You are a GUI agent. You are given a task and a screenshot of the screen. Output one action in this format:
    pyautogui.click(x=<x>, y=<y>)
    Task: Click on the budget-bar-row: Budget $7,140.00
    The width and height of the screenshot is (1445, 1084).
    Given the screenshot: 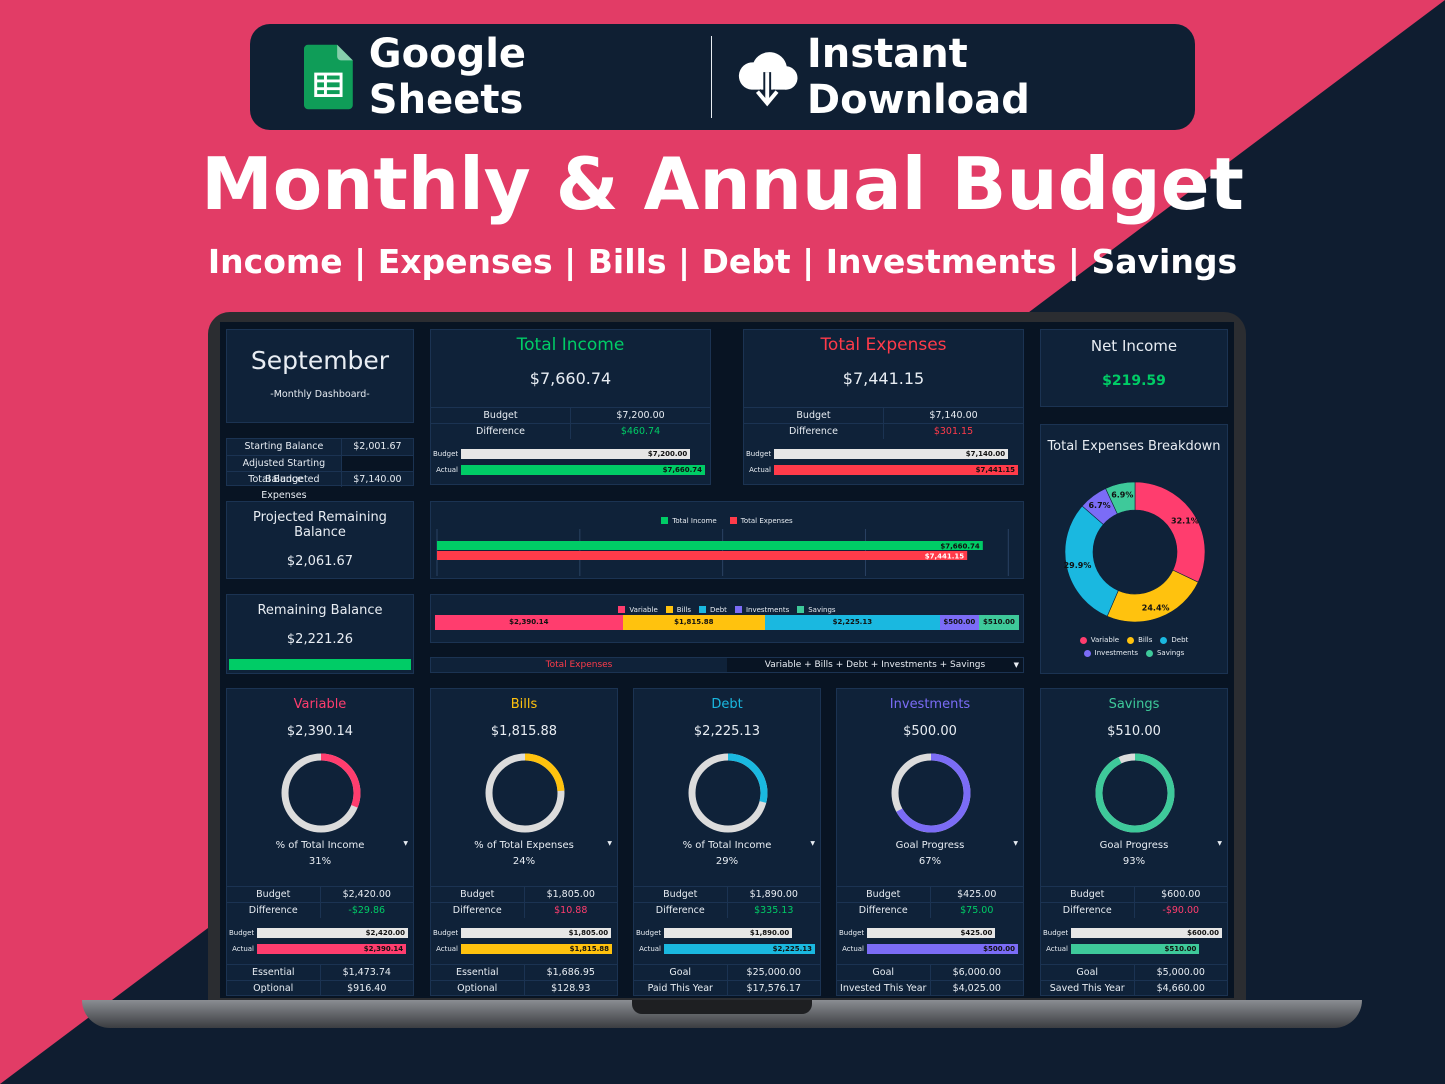 What is the action you would take?
    pyautogui.click(x=877, y=454)
    